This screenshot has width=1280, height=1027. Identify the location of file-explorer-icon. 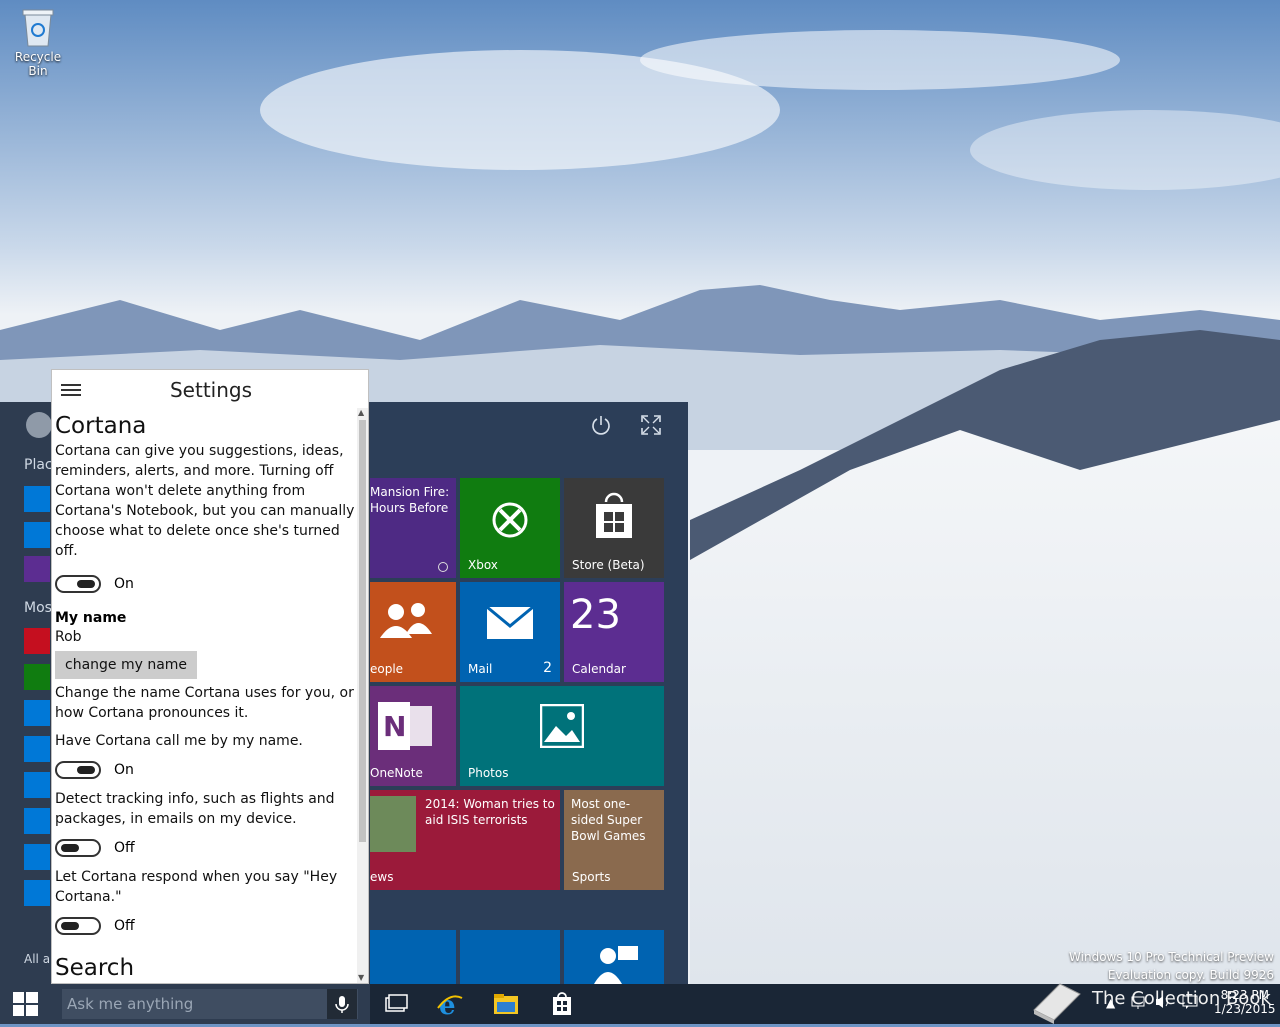
(37, 499).